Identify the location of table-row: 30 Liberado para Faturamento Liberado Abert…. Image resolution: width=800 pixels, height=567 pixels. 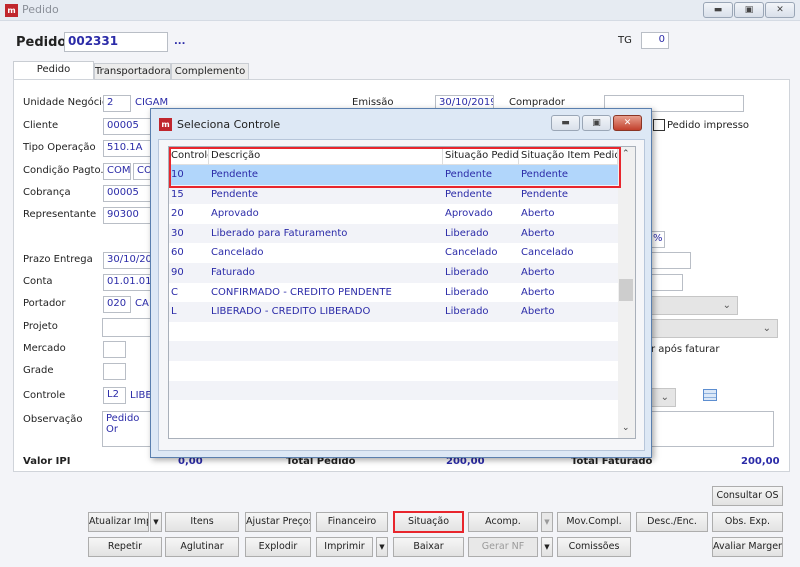
(393, 233).